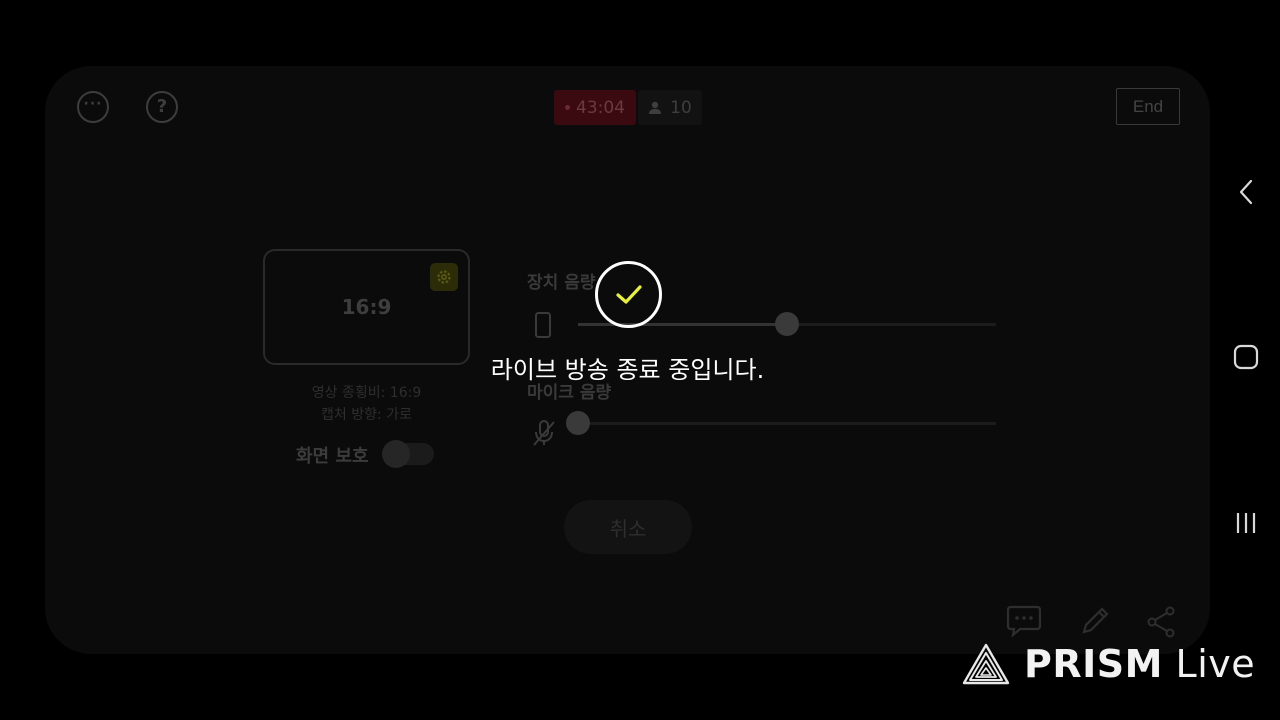  I want to click on end-broadcast-button: End, so click(1148, 106).